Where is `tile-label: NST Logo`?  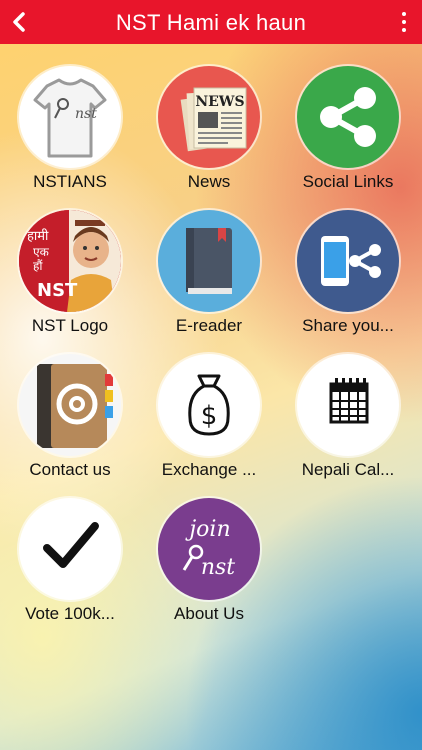
tile-label: NST Logo is located at coordinates (70, 325).